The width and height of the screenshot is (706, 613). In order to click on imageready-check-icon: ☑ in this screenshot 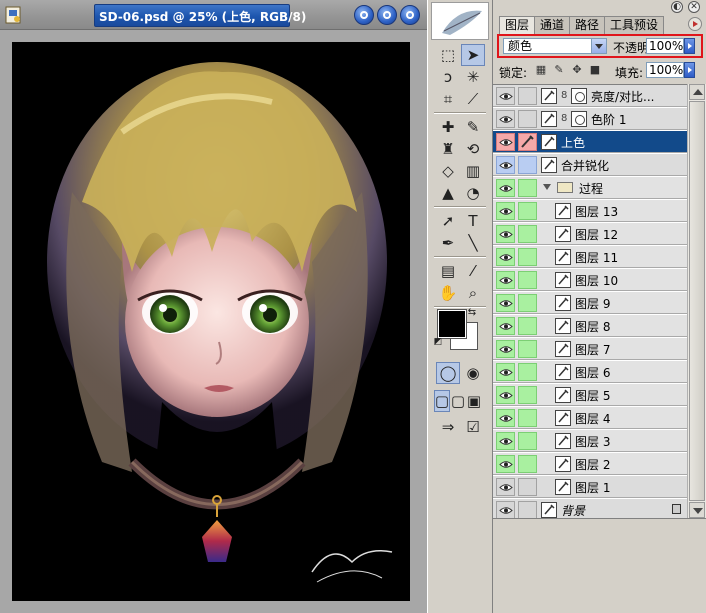, I will do `click(473, 427)`.